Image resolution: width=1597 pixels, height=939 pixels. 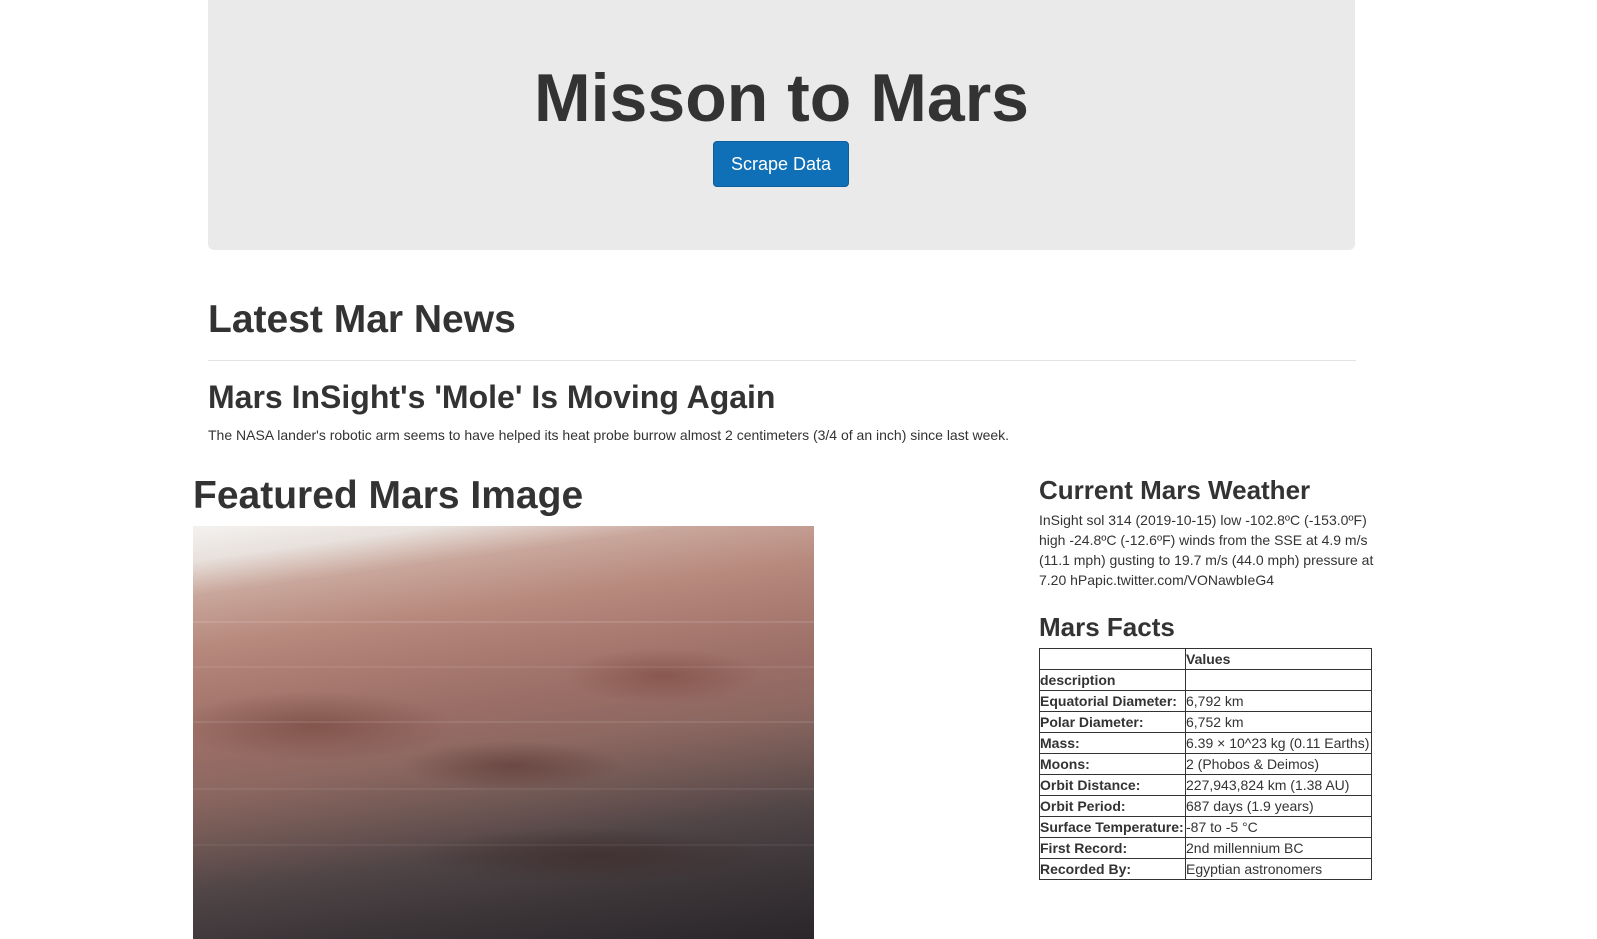 I want to click on table-row: Moons: 2 (Phobos & Deimos), so click(x=1205, y=764).